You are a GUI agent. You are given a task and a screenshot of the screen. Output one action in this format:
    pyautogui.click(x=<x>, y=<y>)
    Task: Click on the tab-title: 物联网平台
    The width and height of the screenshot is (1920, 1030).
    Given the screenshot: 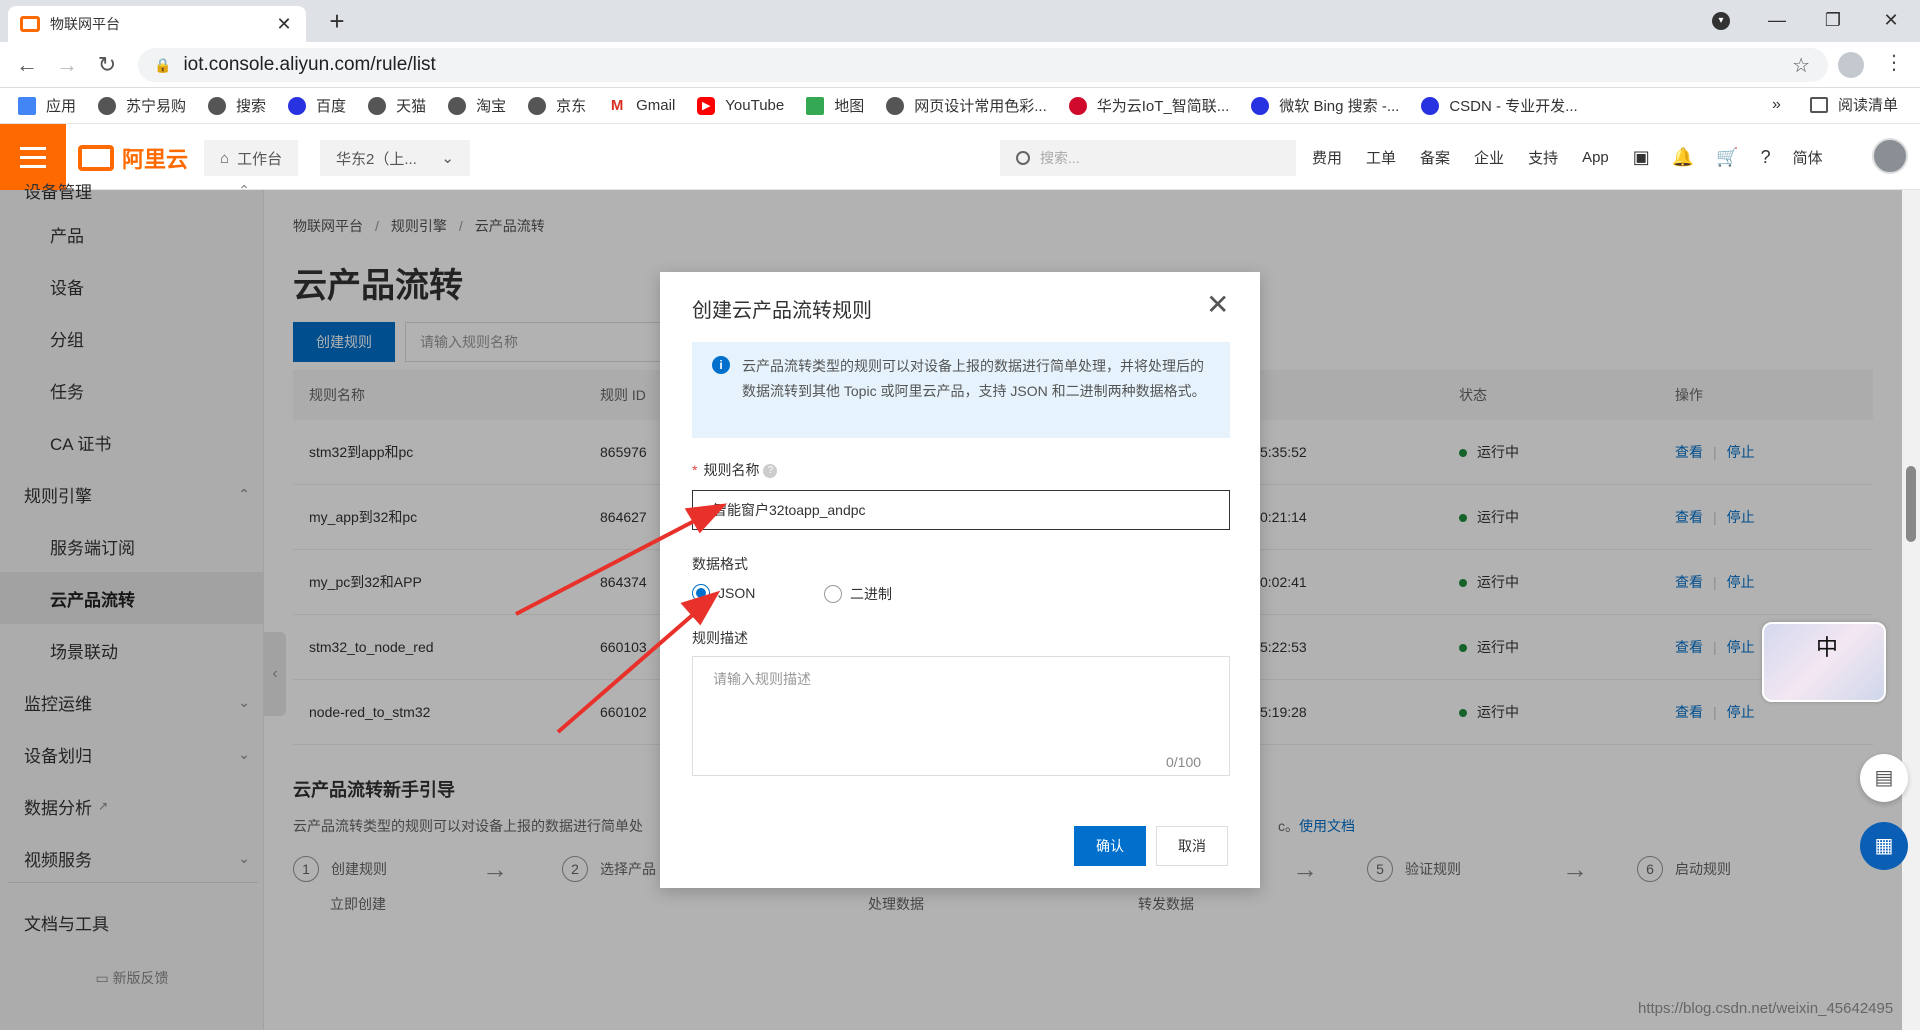 What is the action you would take?
    pyautogui.click(x=85, y=24)
    